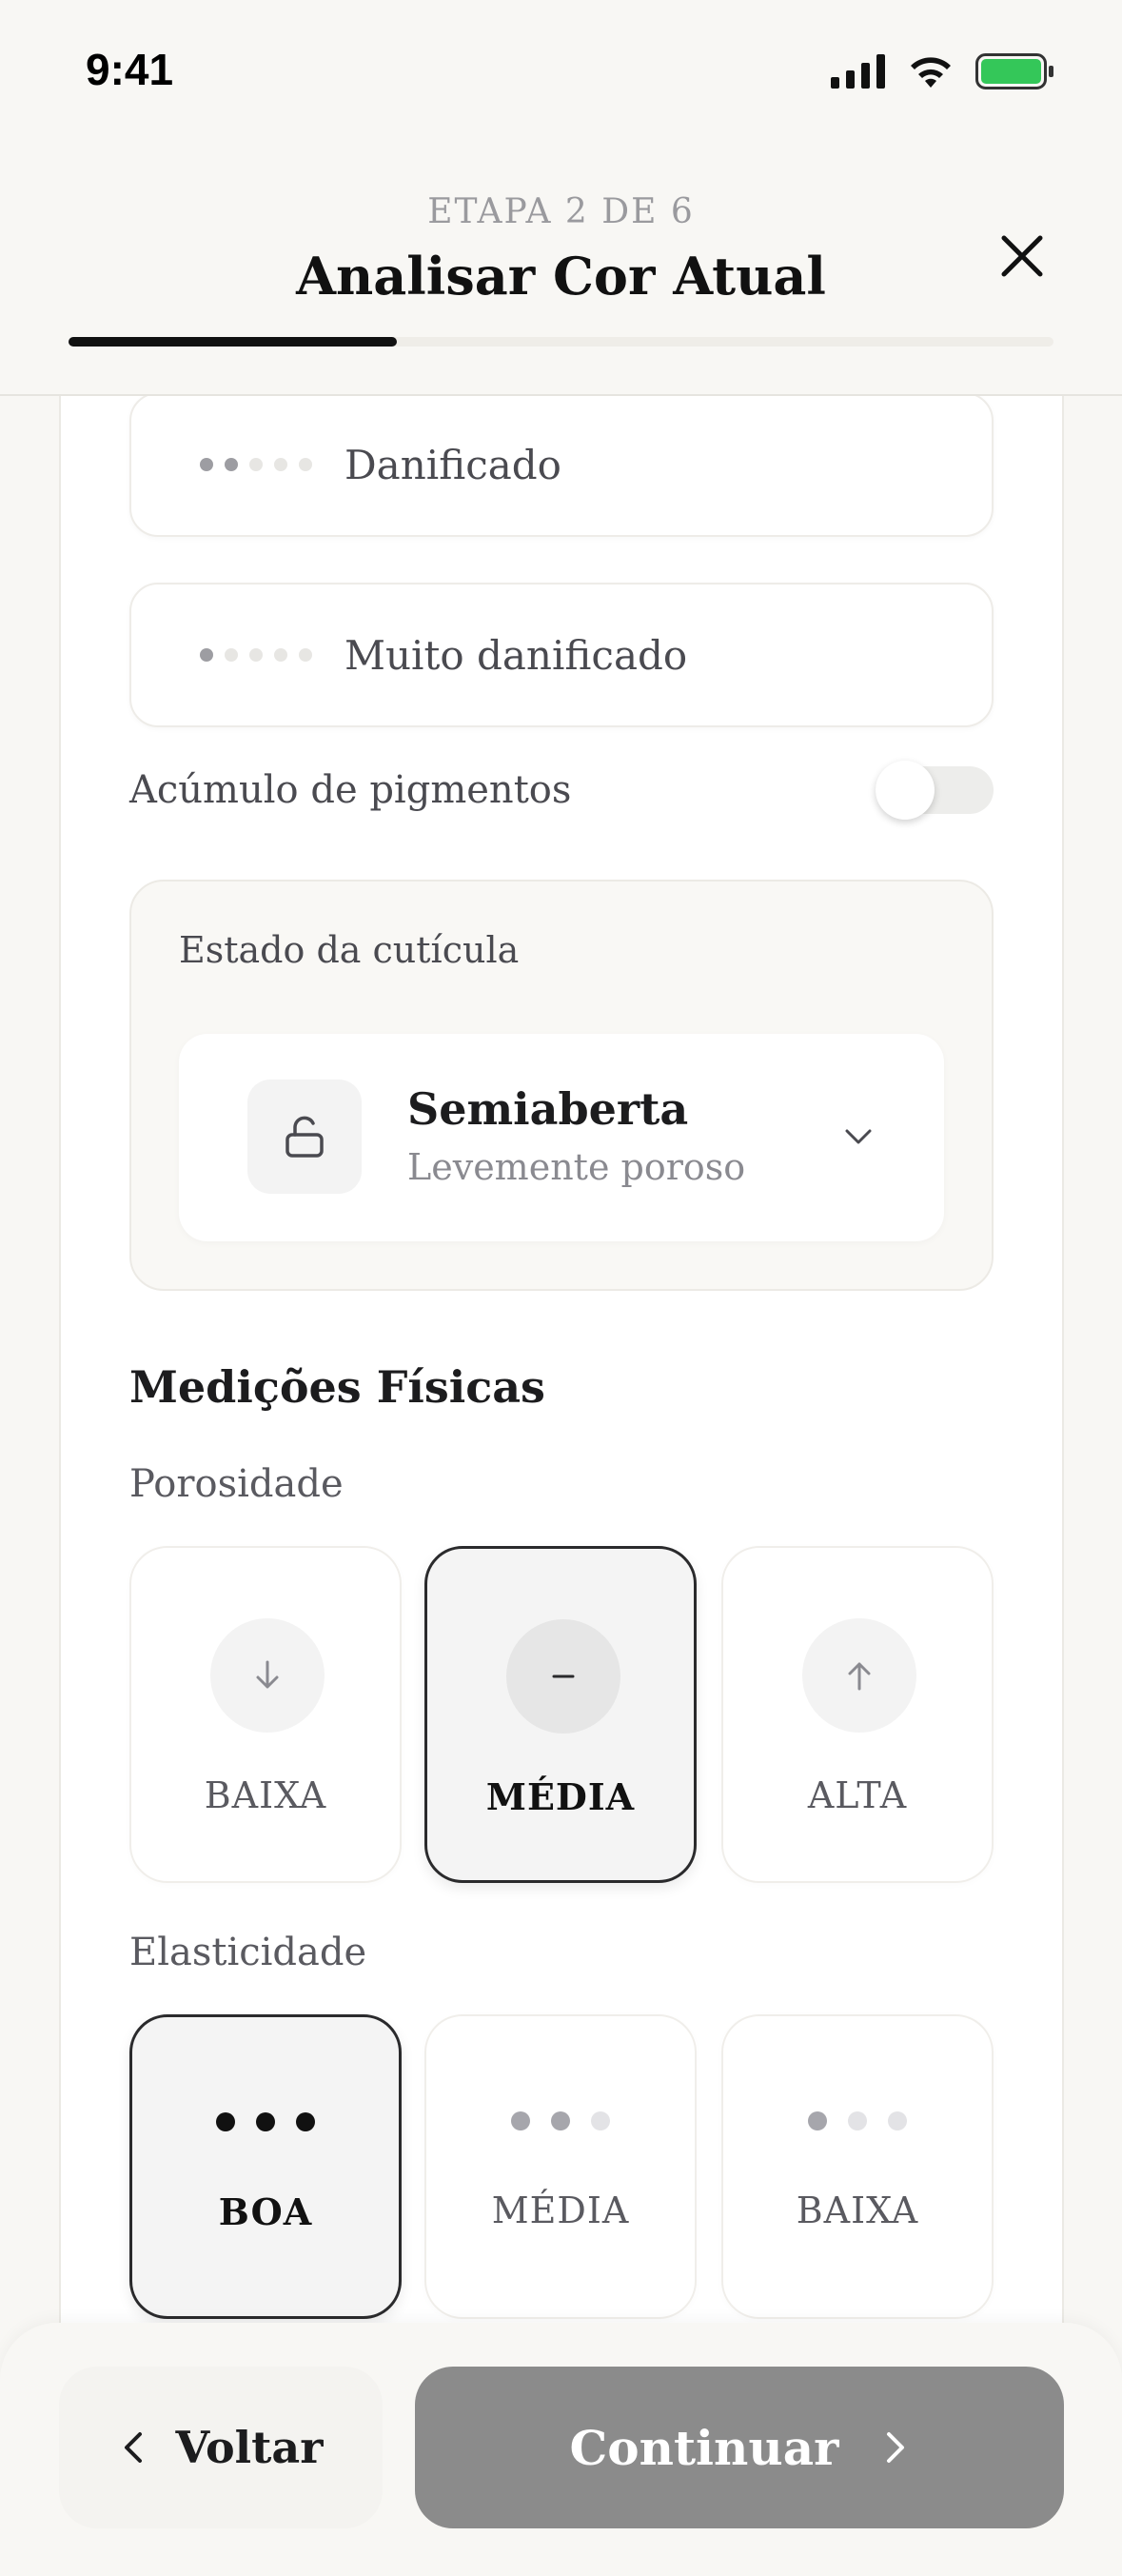  What do you see at coordinates (561, 211) in the screenshot?
I see `step-label: ETAPA 2 DE 6` at bounding box center [561, 211].